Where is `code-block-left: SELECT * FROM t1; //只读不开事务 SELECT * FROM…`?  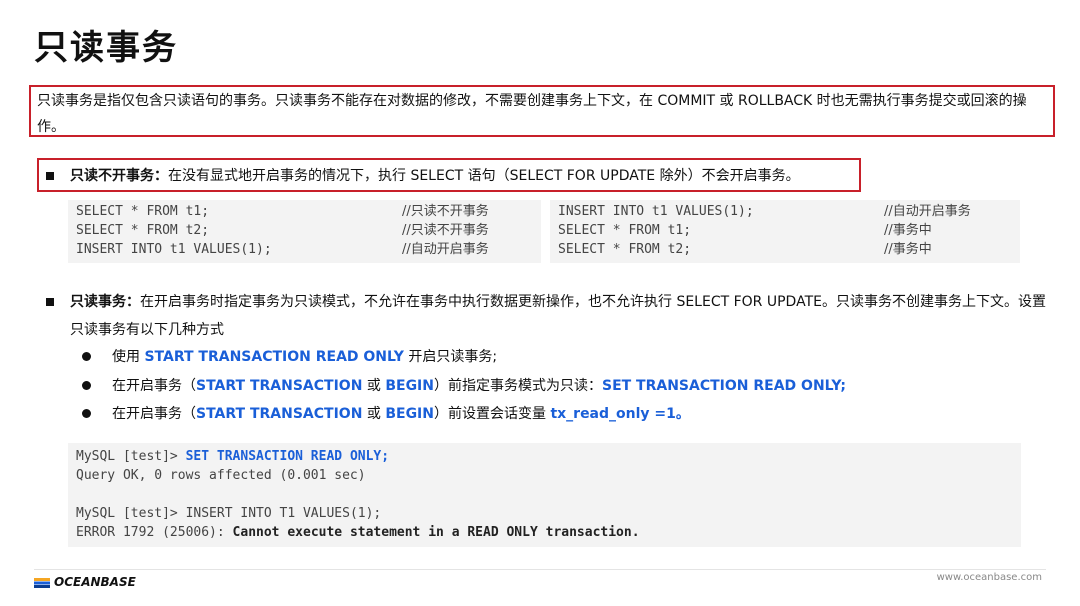 code-block-left: SELECT * FROM t1; //只读不开事务 SELECT * FROM… is located at coordinates (304, 231).